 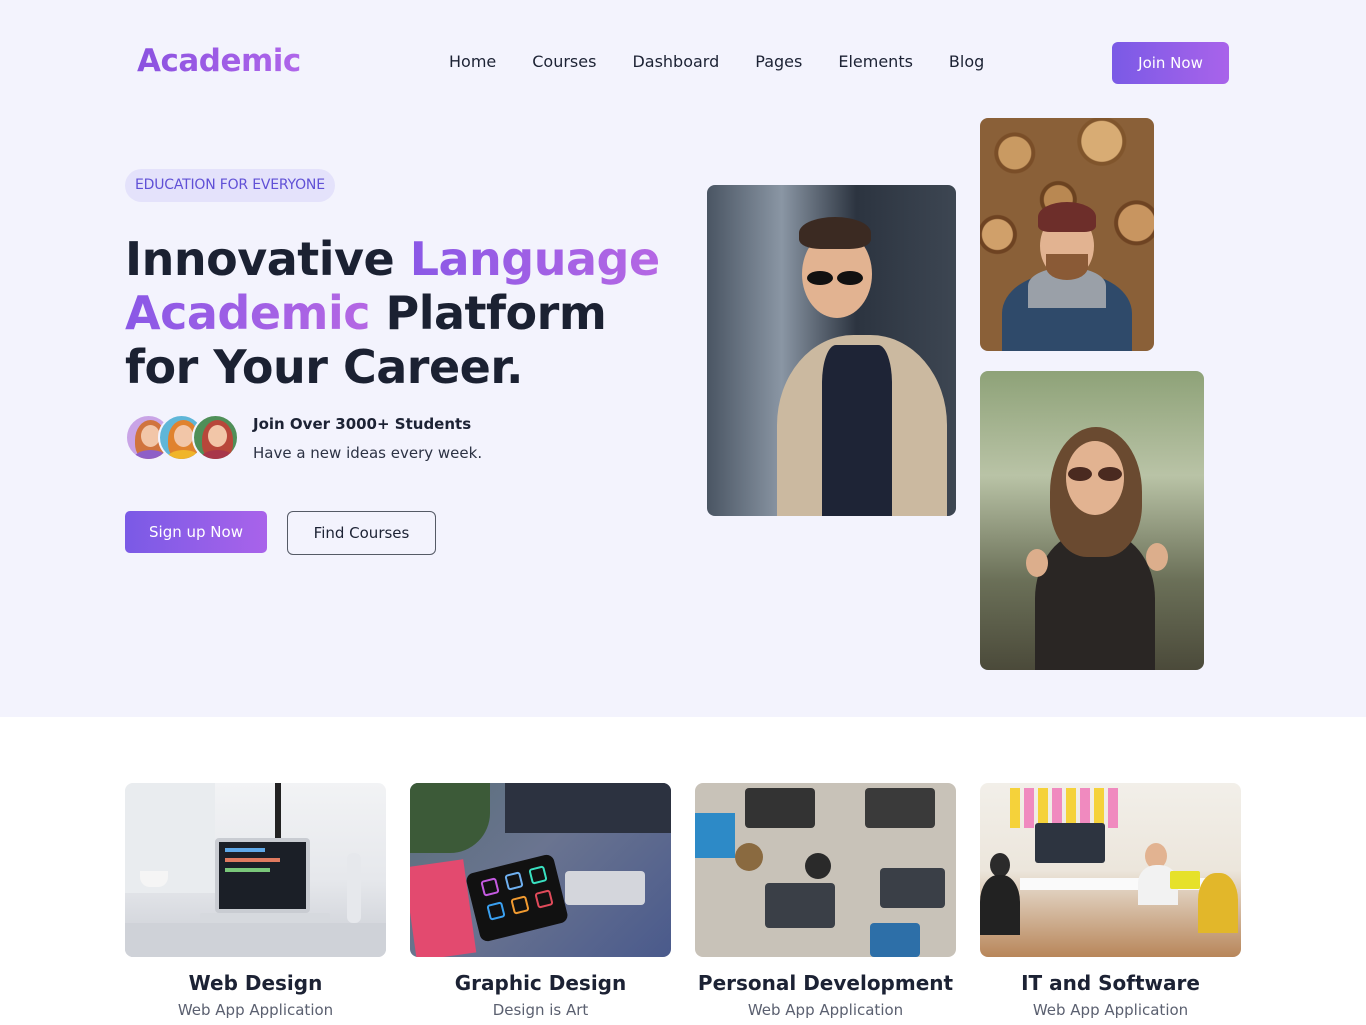 What do you see at coordinates (825, 983) in the screenshot?
I see `category-title: Personal Development` at bounding box center [825, 983].